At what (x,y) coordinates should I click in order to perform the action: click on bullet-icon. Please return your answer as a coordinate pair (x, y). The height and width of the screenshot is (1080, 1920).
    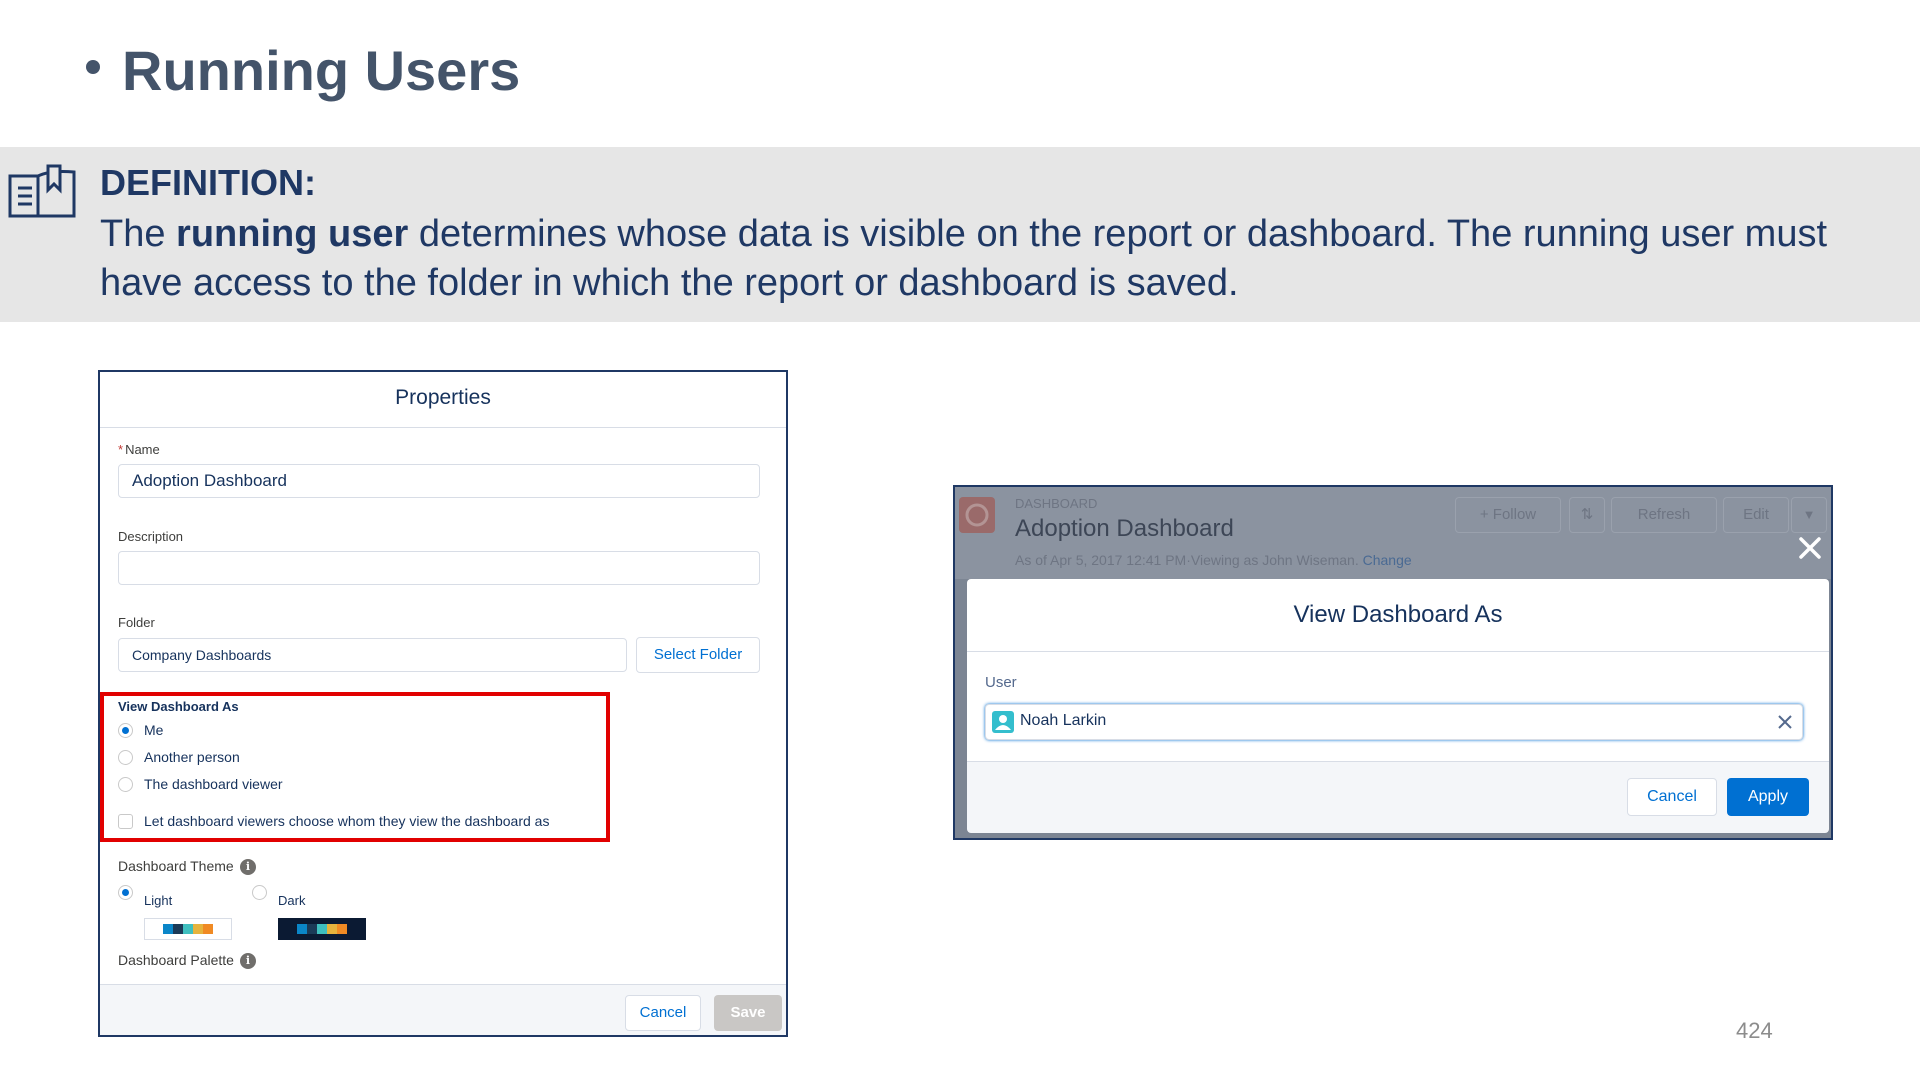
    Looking at the image, I should click on (93, 67).